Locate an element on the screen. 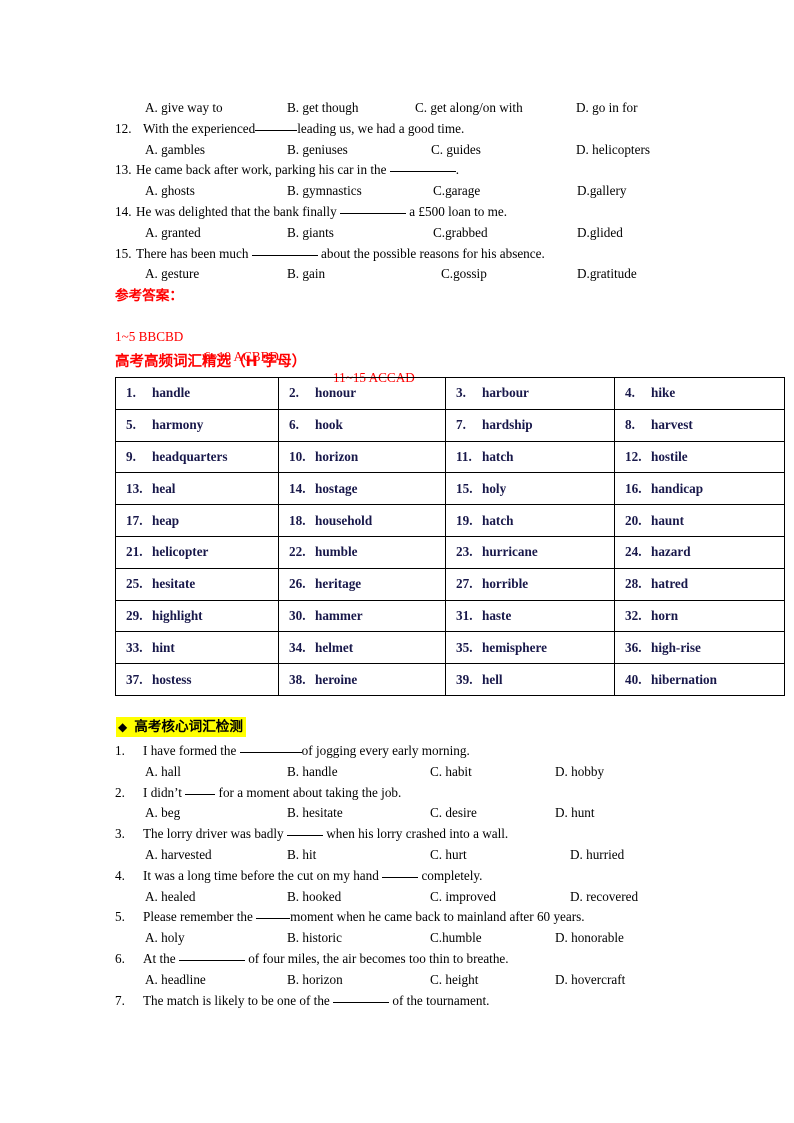 The height and width of the screenshot is (1123, 794). vocab-cell: 18. household is located at coordinates (362, 520).